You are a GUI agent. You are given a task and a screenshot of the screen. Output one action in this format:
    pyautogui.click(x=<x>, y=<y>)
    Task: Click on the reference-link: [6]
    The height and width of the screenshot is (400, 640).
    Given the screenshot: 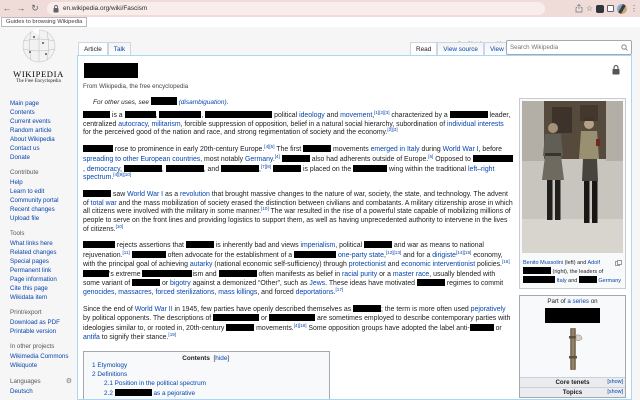 What is the action you would take?
    pyautogui.click(x=430, y=156)
    